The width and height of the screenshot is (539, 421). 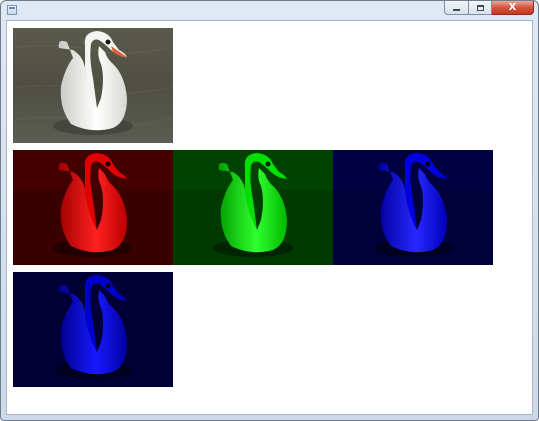 I want to click on title-bar: X, so click(x=269, y=10).